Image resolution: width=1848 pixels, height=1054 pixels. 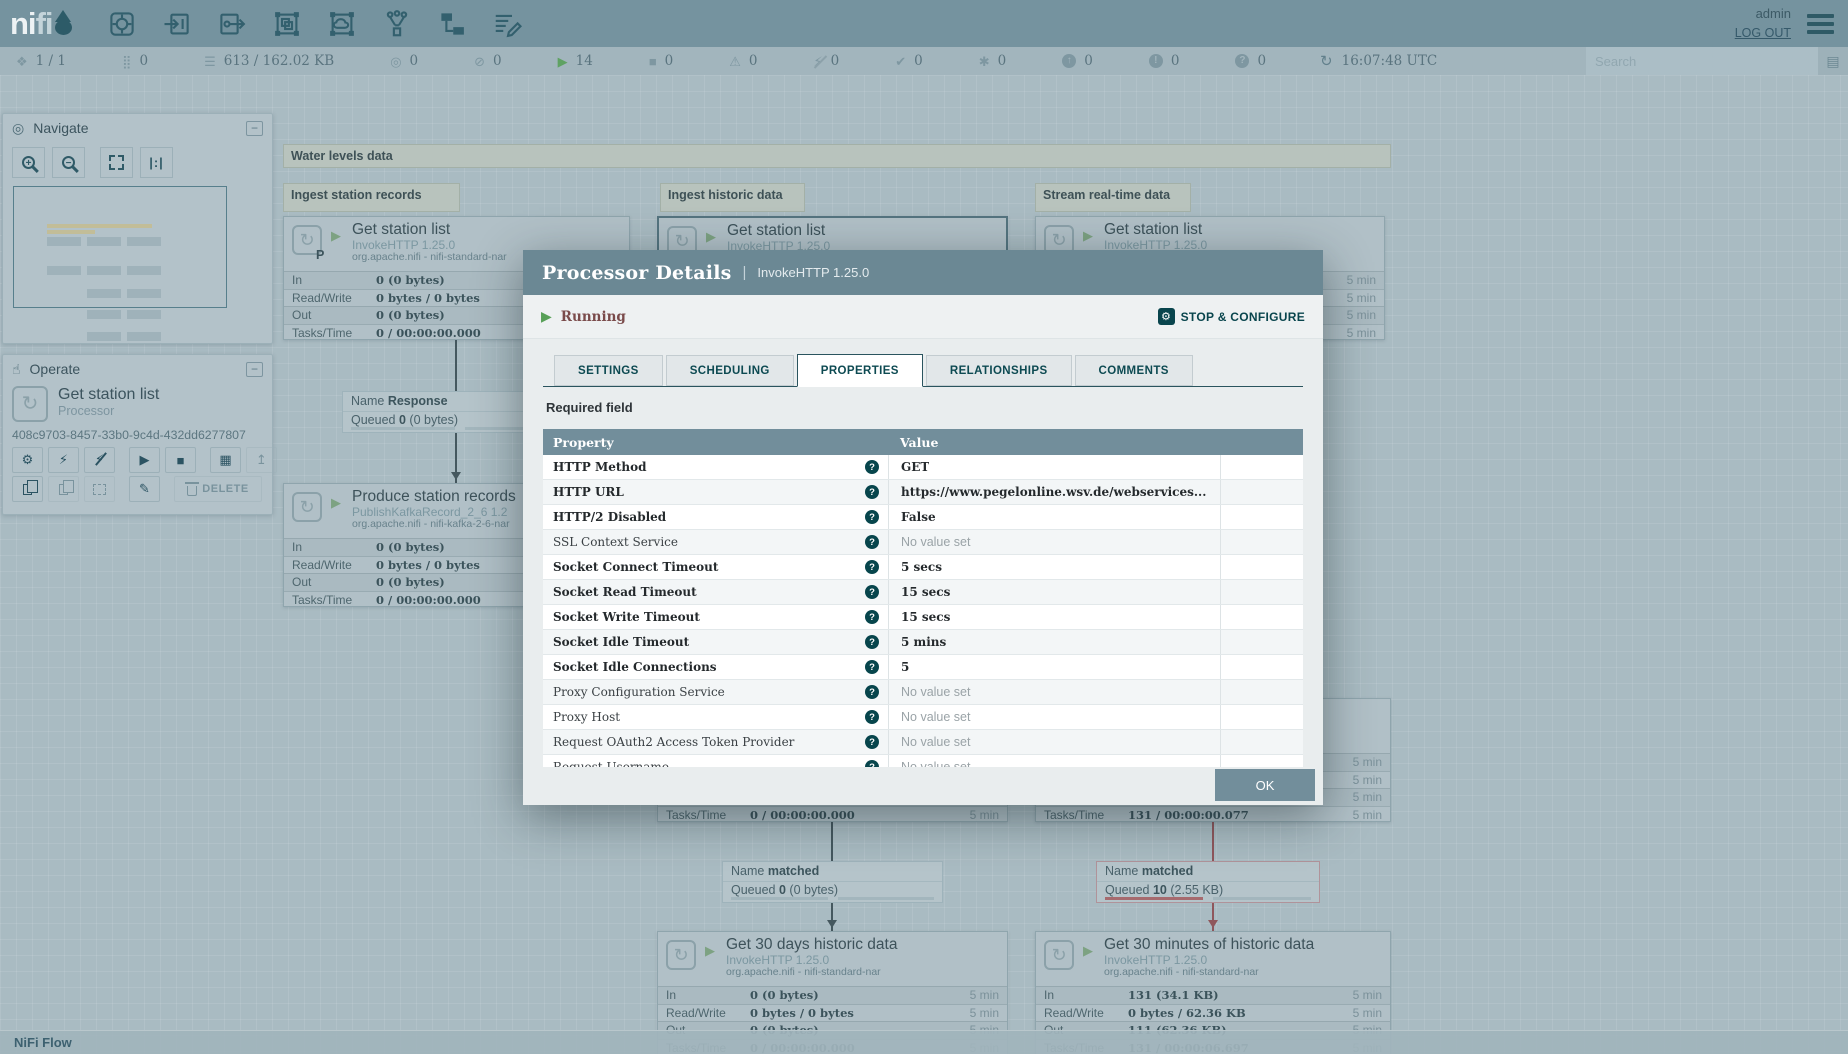 What do you see at coordinates (923, 717) in the screenshot?
I see `property-row: Proxy Host? No value set` at bounding box center [923, 717].